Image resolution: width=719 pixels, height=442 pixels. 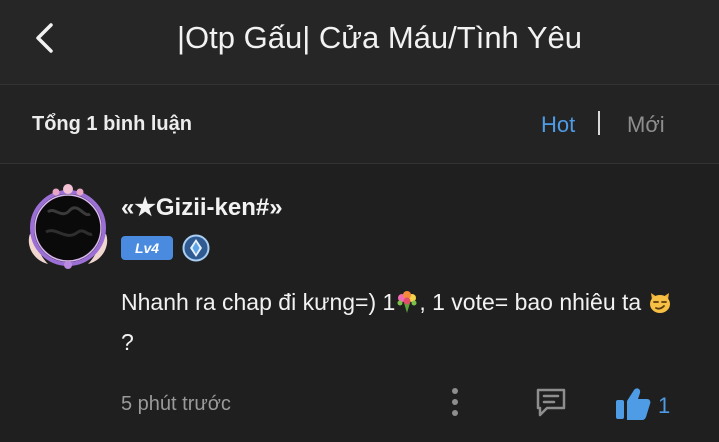 I want to click on comment-total-count: Tổng 1 bình luận, so click(x=112, y=124).